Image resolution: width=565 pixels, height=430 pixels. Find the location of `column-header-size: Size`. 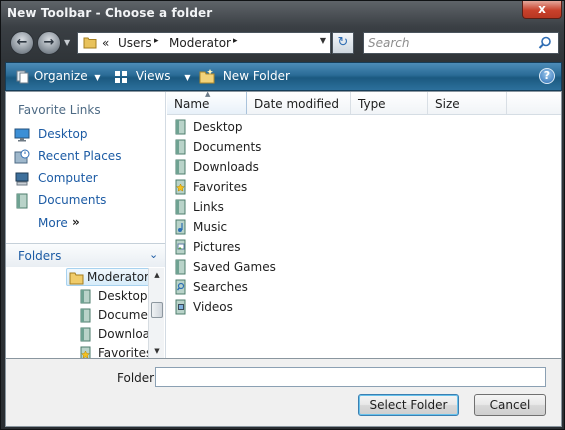

column-header-size: Size is located at coordinates (467, 103).